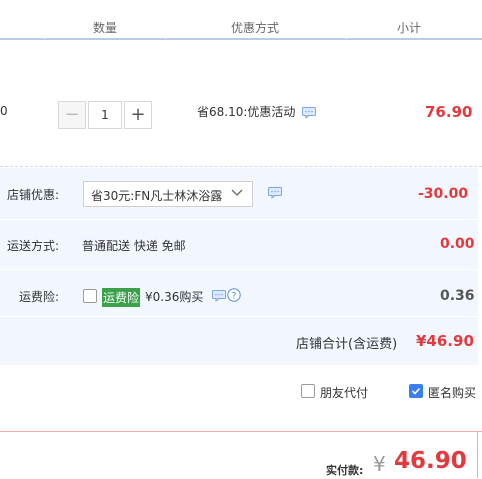 This screenshot has width=482, height=479. I want to click on friend-pay-label: 朋友代付, so click(344, 393).